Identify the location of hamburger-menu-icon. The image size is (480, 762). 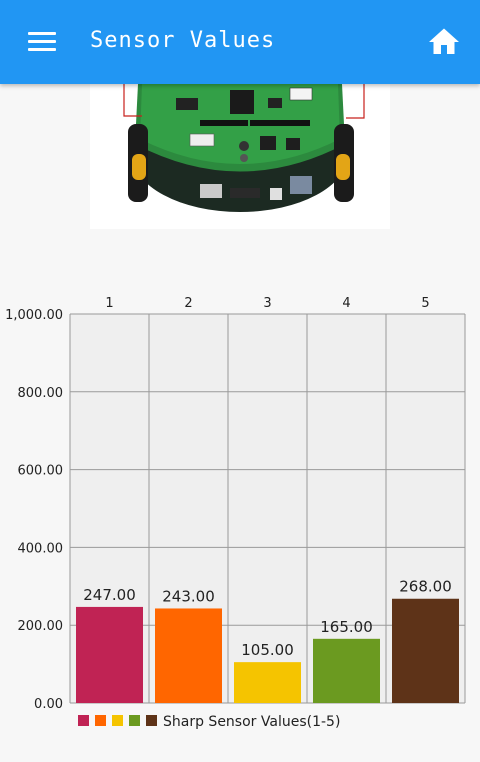
(42, 42).